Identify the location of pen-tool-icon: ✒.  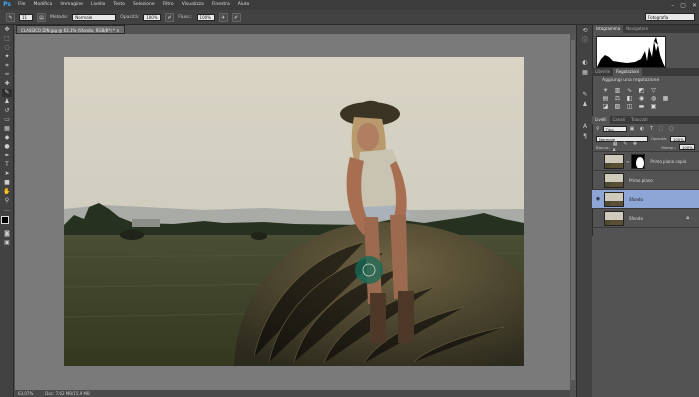
(7, 156).